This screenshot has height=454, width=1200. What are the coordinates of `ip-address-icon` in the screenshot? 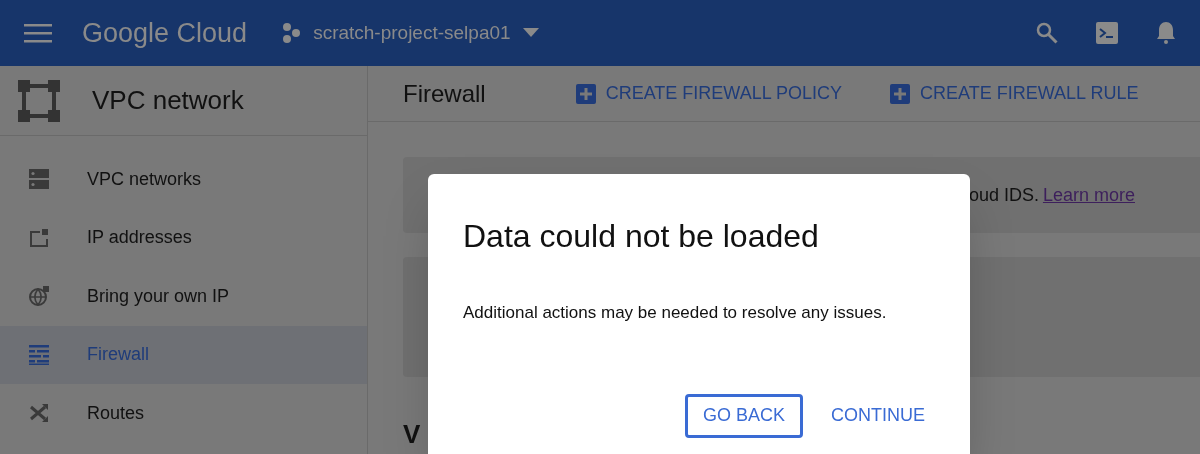 It's located at (39, 237).